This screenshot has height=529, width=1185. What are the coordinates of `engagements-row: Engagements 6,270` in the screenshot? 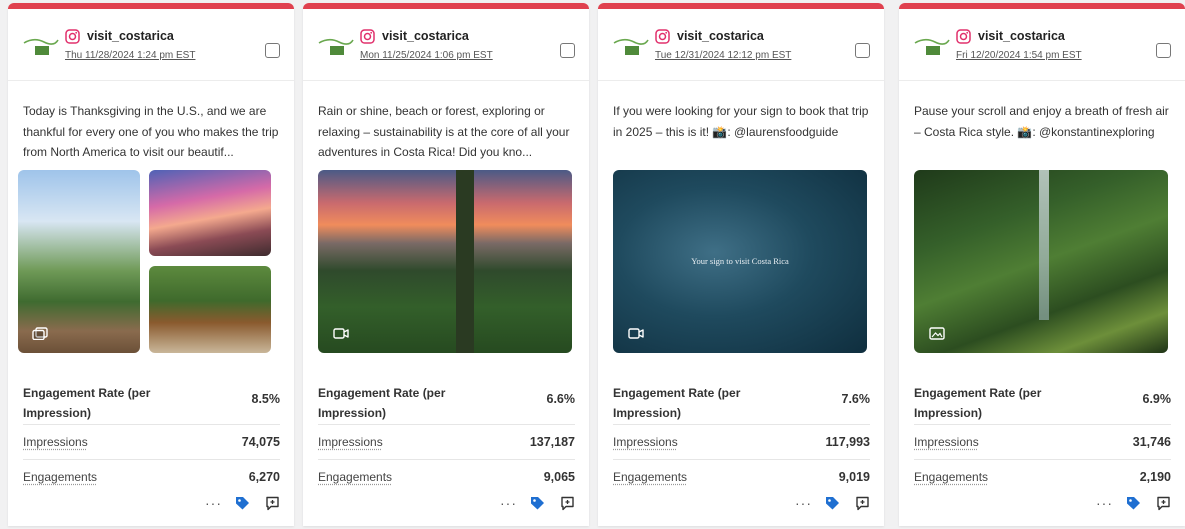 It's located at (151, 477).